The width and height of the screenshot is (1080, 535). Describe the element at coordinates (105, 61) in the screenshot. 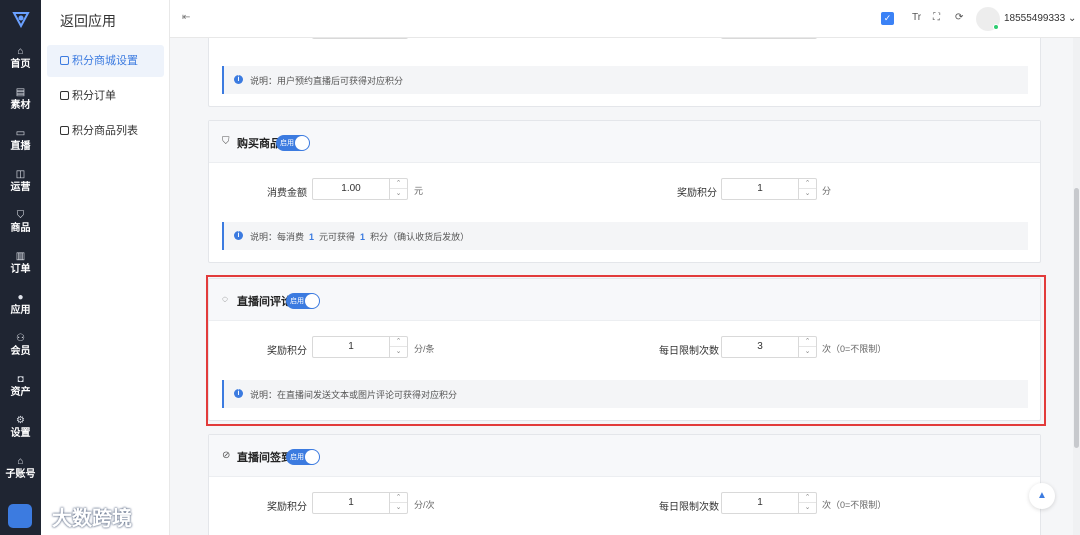

I see `subnav-item-points-mall-settings: 积分商城设置` at that location.